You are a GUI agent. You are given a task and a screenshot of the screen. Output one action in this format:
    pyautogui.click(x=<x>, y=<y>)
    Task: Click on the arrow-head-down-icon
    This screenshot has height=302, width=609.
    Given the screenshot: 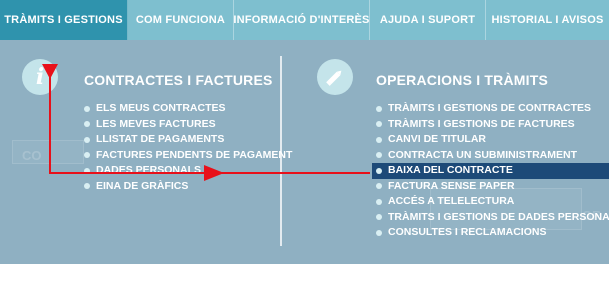 What is the action you would take?
    pyautogui.click(x=50, y=71)
    